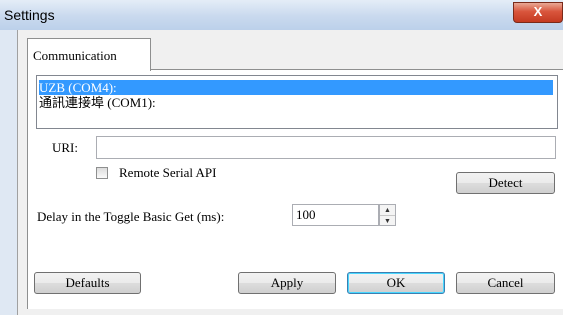 The width and height of the screenshot is (563, 315). I want to click on window-left-border, so click(8, 172).